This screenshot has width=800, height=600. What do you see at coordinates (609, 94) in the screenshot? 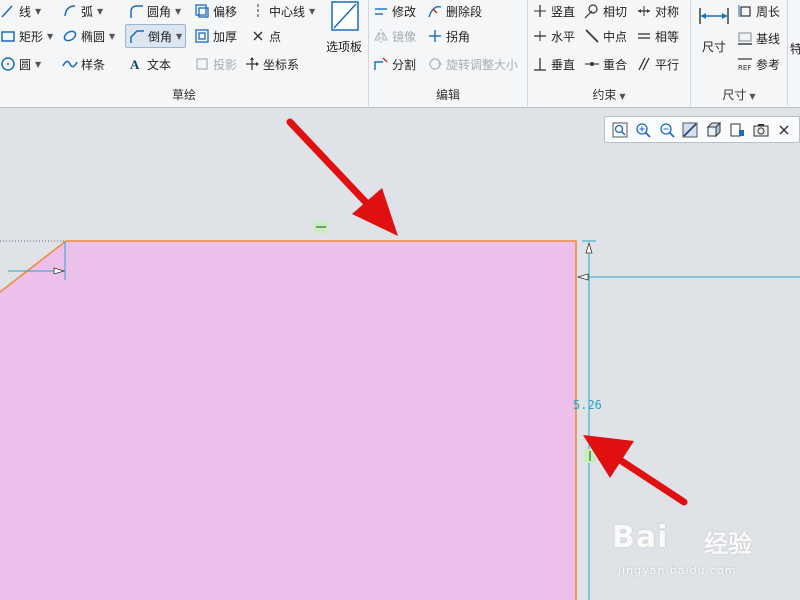
I see `constrain-group-label: 约束 ▼` at bounding box center [609, 94].